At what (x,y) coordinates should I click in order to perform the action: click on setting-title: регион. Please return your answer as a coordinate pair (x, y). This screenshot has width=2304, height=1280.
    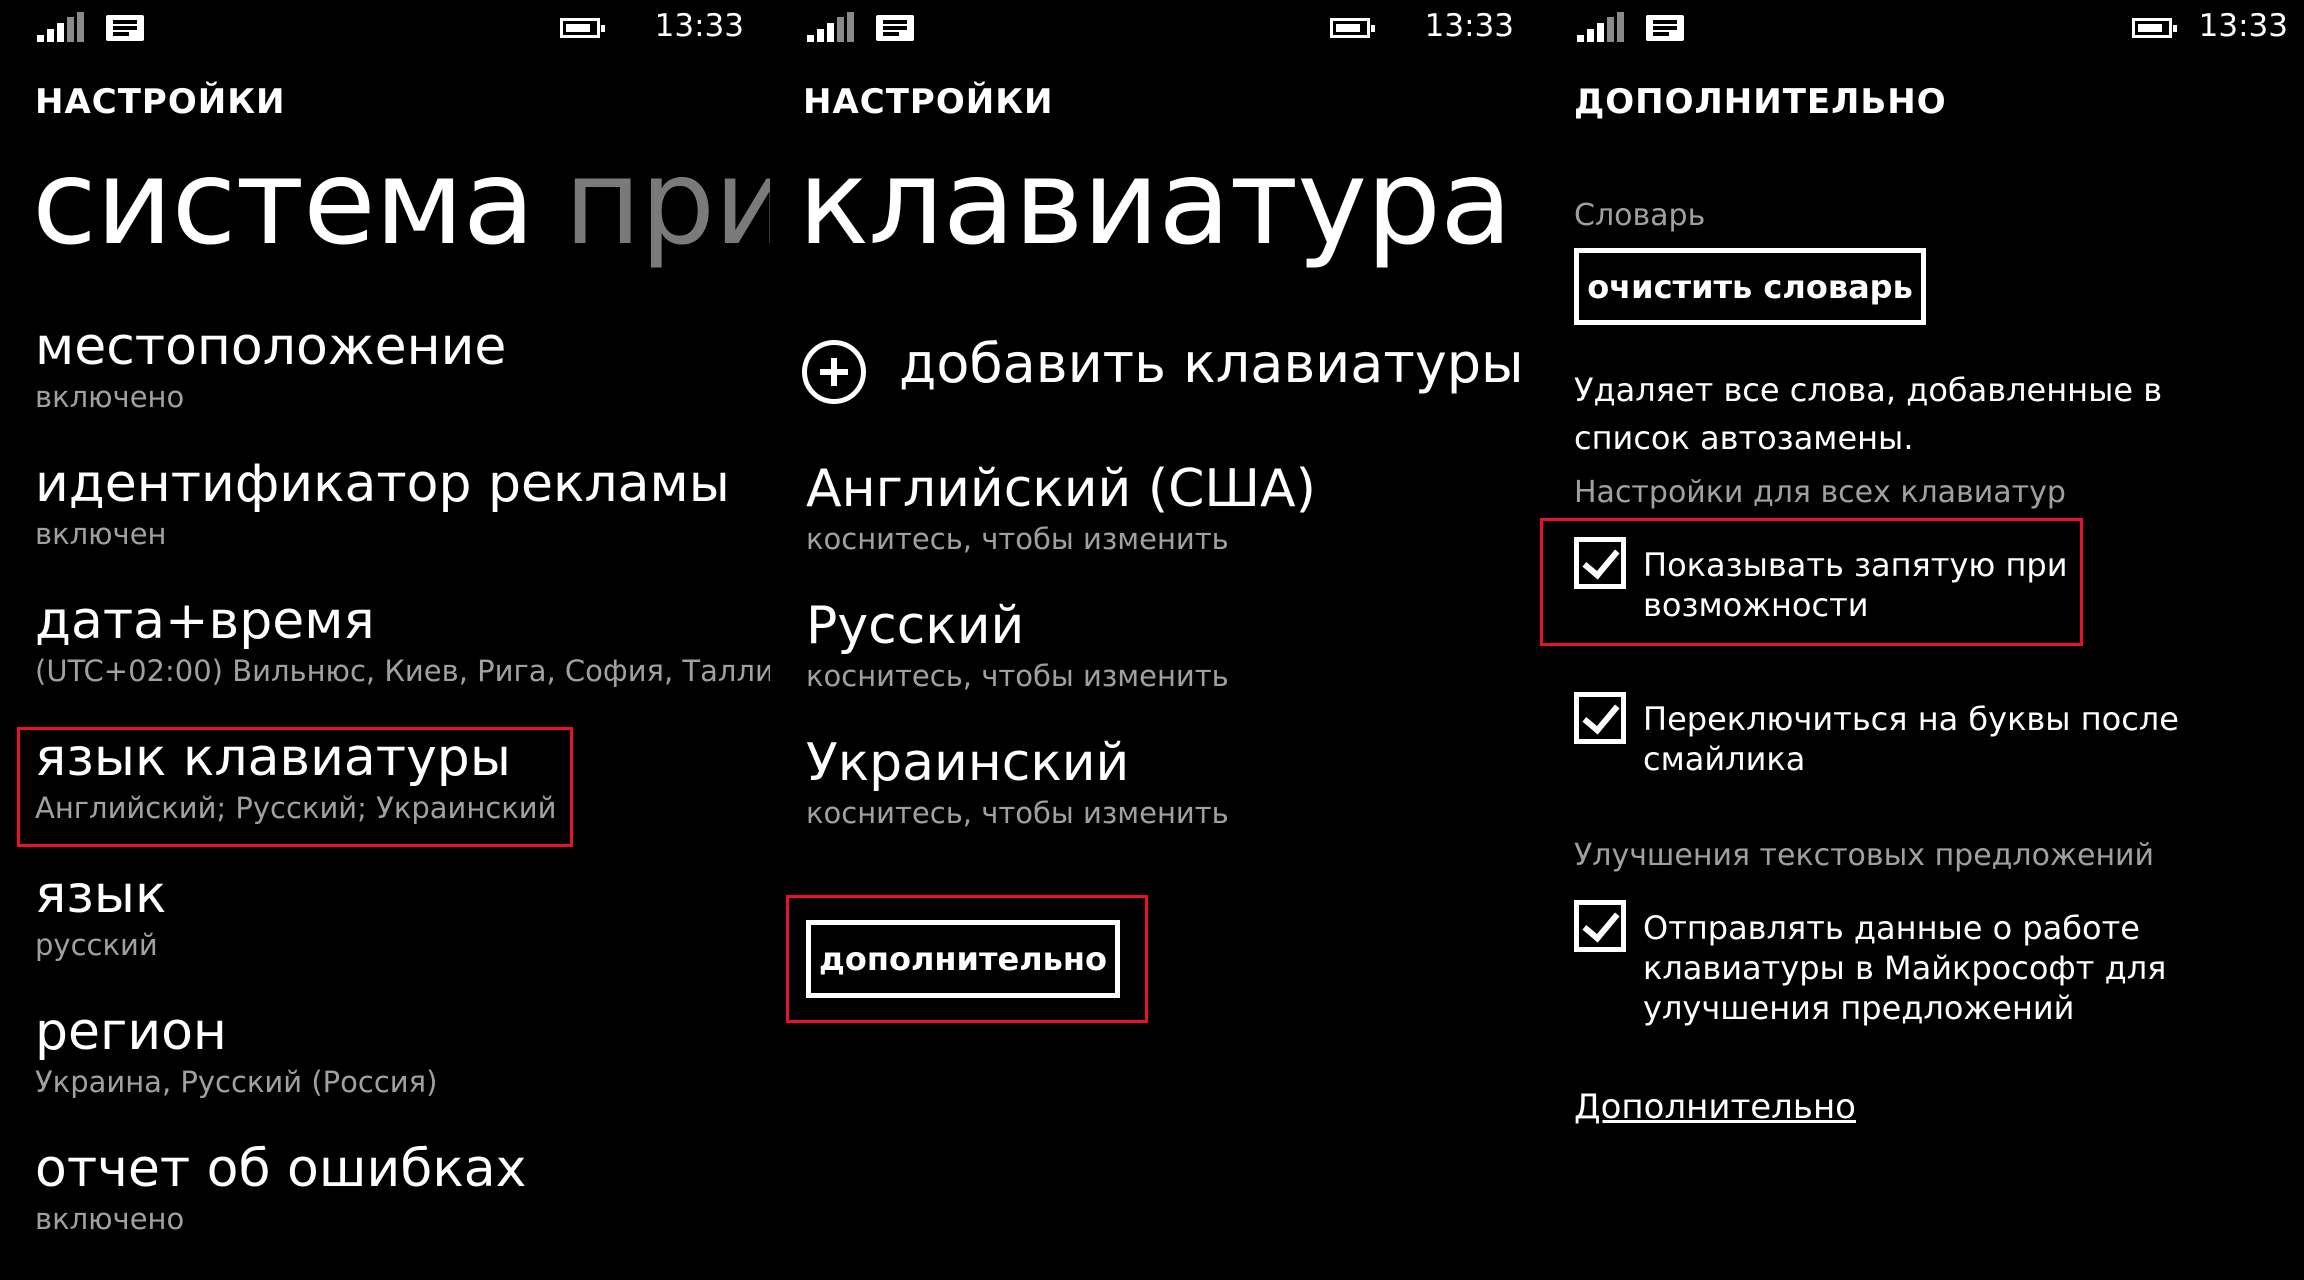
    Looking at the image, I should click on (131, 1032).